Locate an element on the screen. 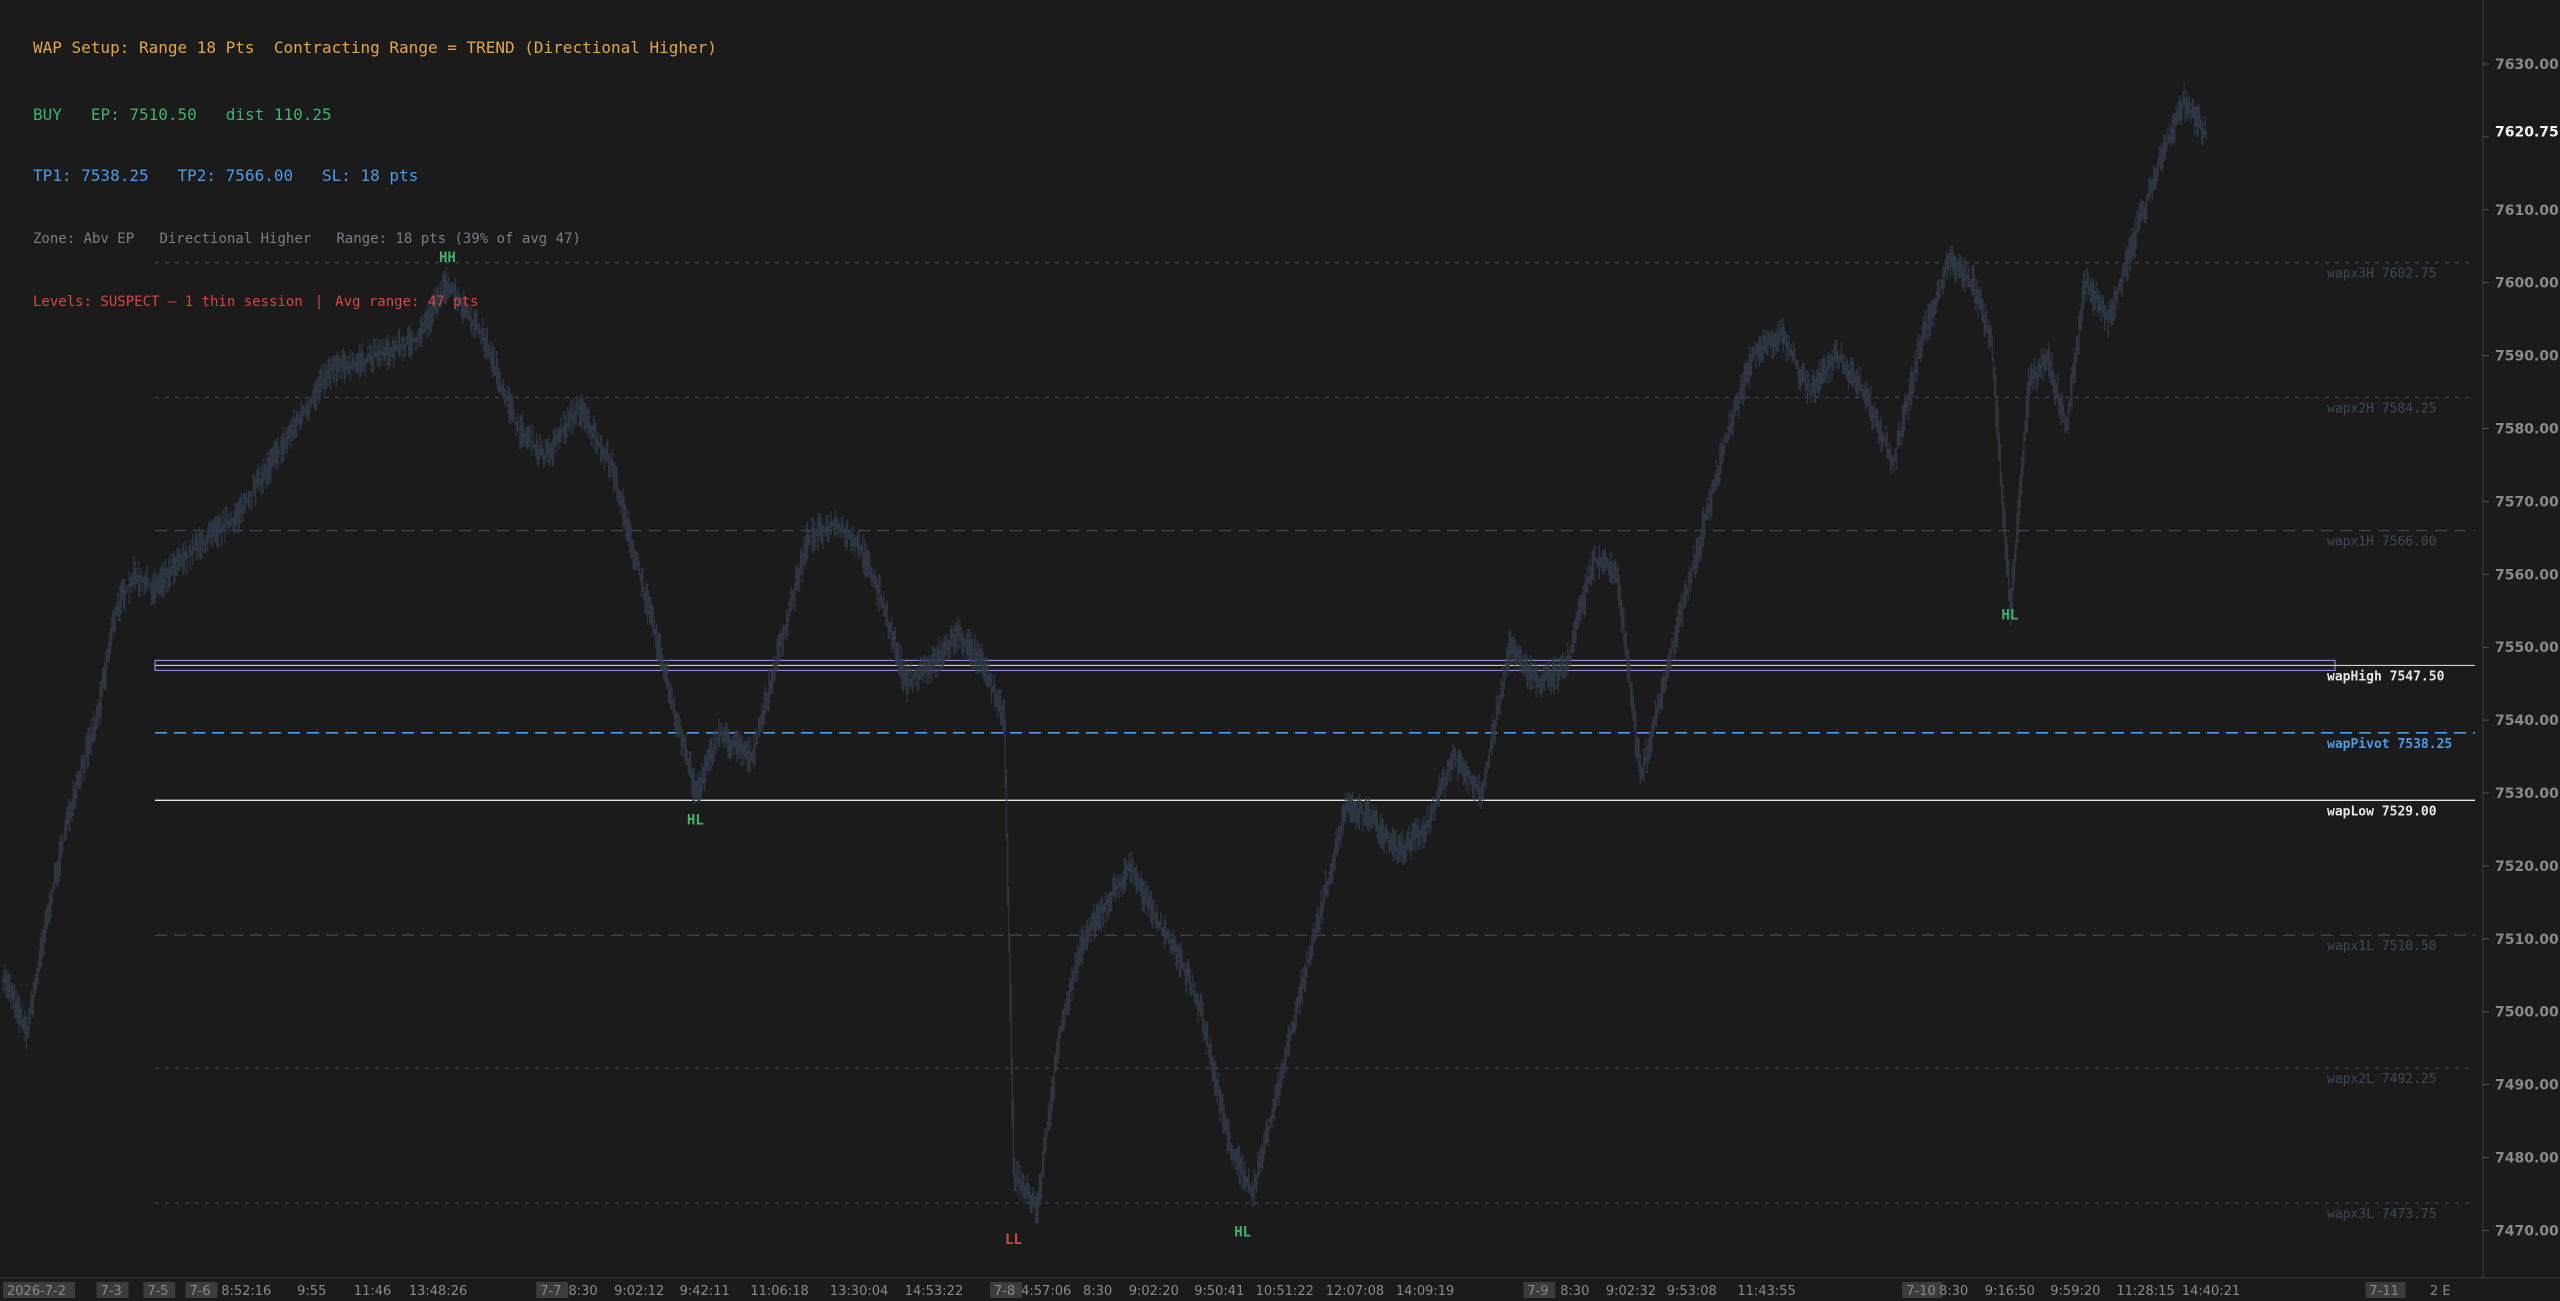  price-tick-label: 7500.00 is located at coordinates (2527, 1013).